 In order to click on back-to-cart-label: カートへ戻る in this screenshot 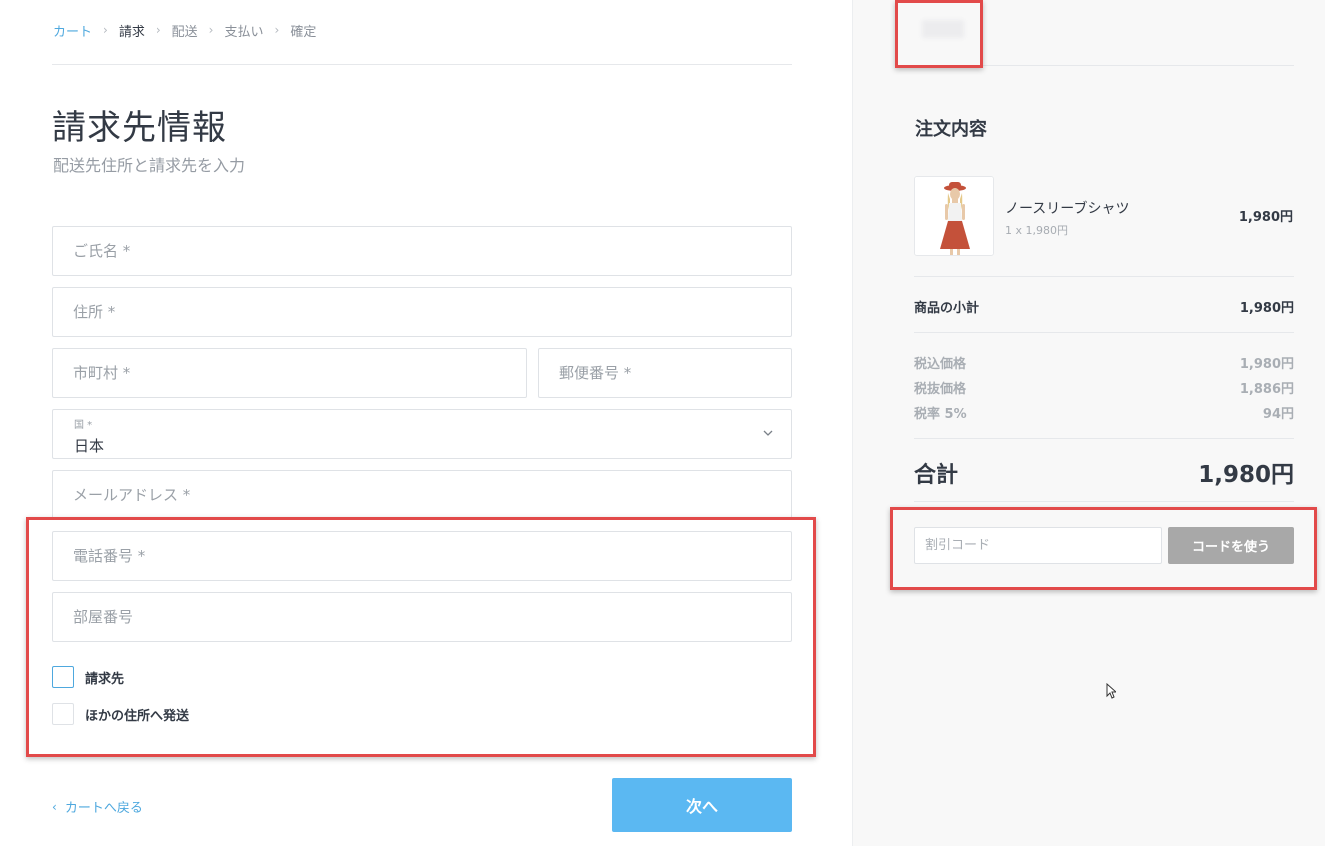, I will do `click(103, 808)`.